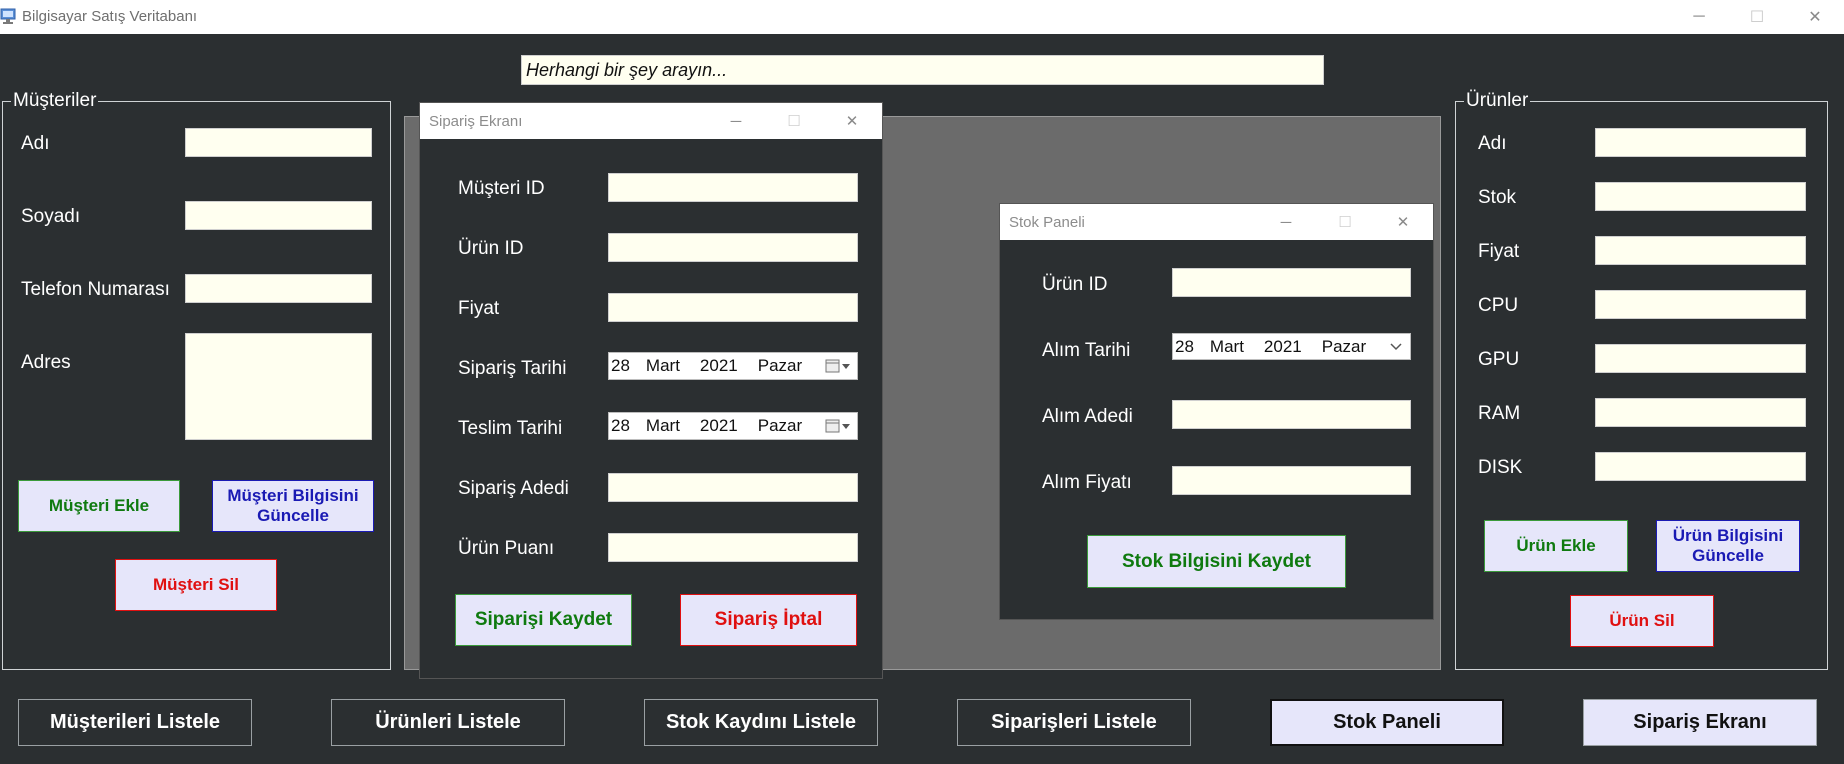 The image size is (1844, 764). Describe the element at coordinates (1047, 222) in the screenshot. I see `stock-window-title: Stok Paneli` at that location.